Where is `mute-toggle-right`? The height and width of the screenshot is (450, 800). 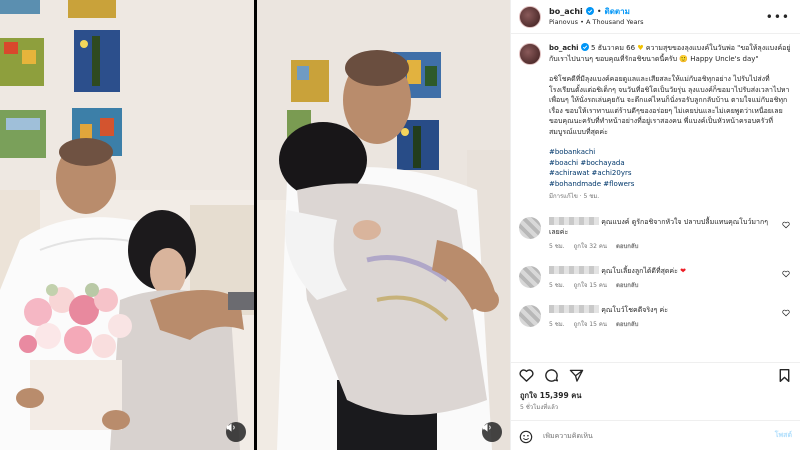
mute-toggle-right is located at coordinates (492, 432).